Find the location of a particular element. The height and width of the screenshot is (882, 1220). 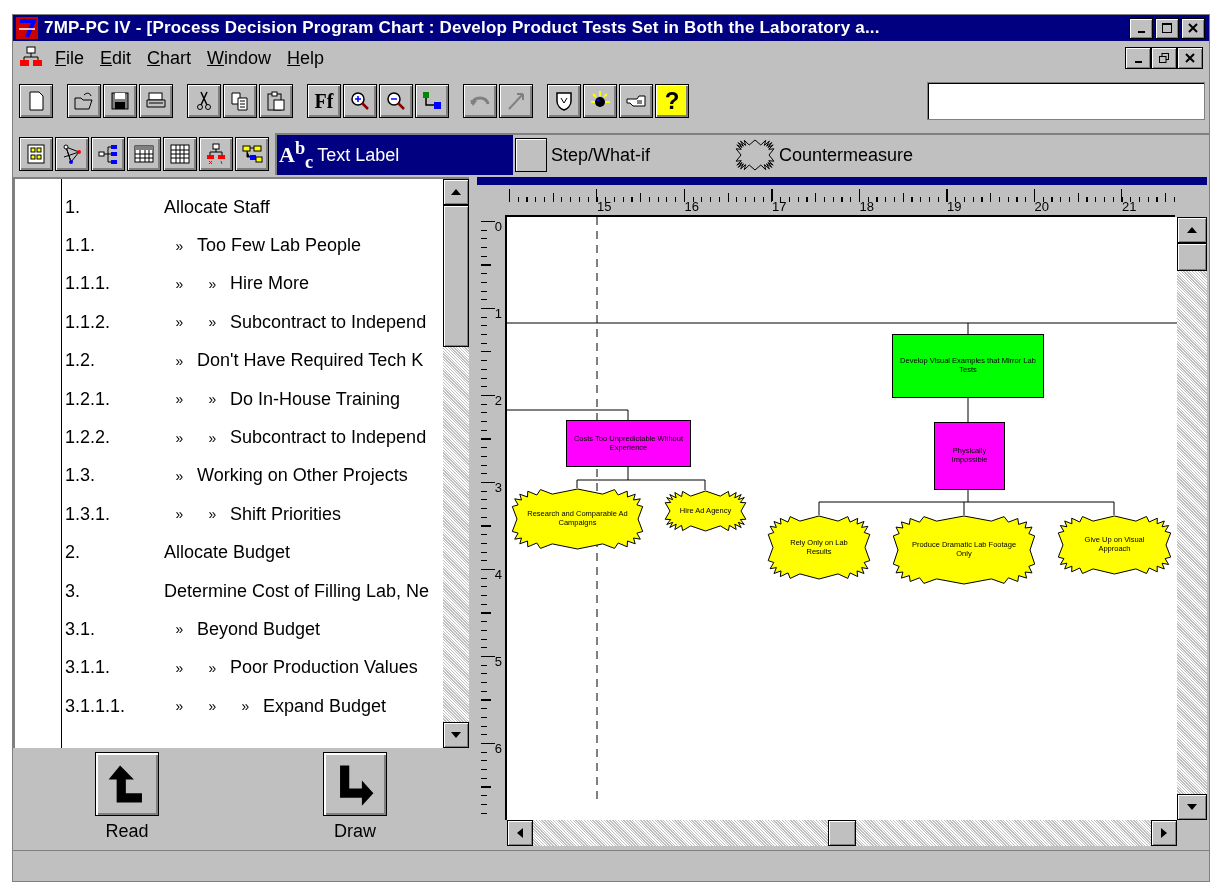

ruler-label: 1 is located at coordinates (498, 313).